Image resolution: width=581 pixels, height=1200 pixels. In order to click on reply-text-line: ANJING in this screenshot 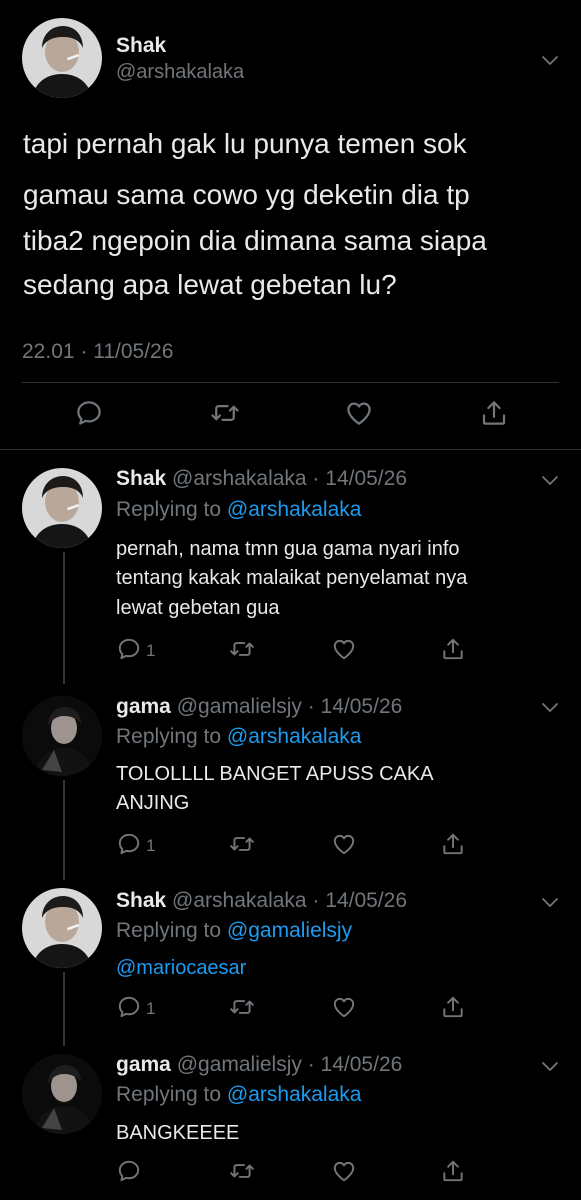, I will do `click(153, 803)`.